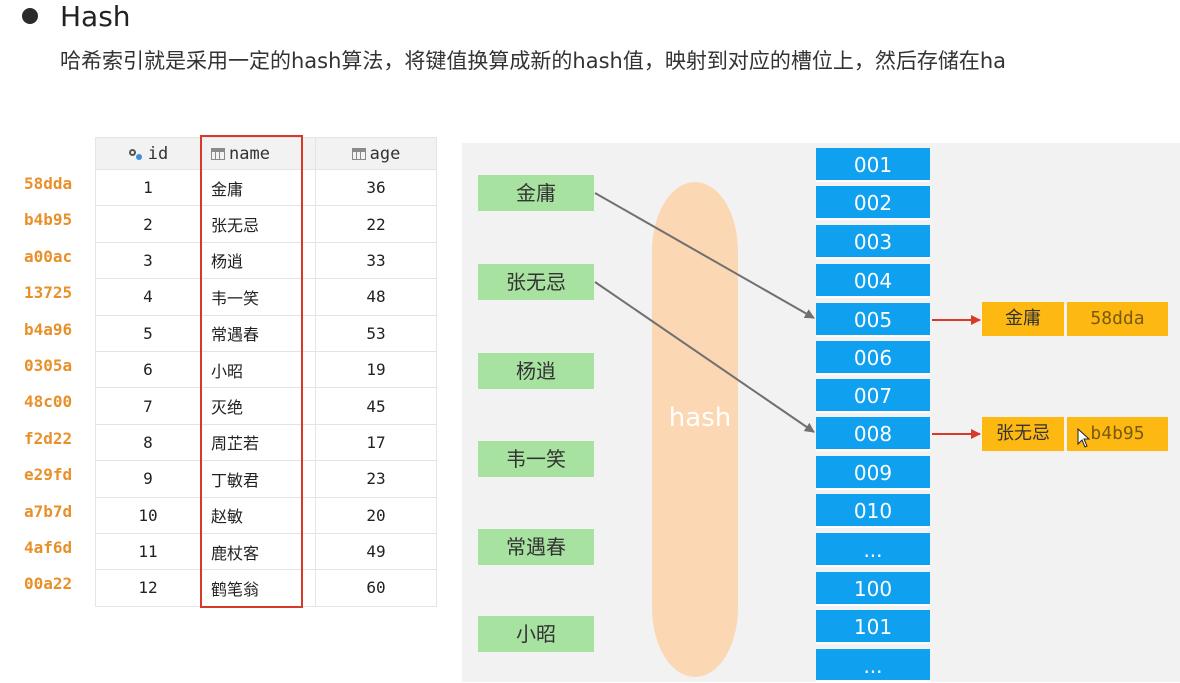  Describe the element at coordinates (385, 153) in the screenshot. I see `column-header-label: age` at that location.